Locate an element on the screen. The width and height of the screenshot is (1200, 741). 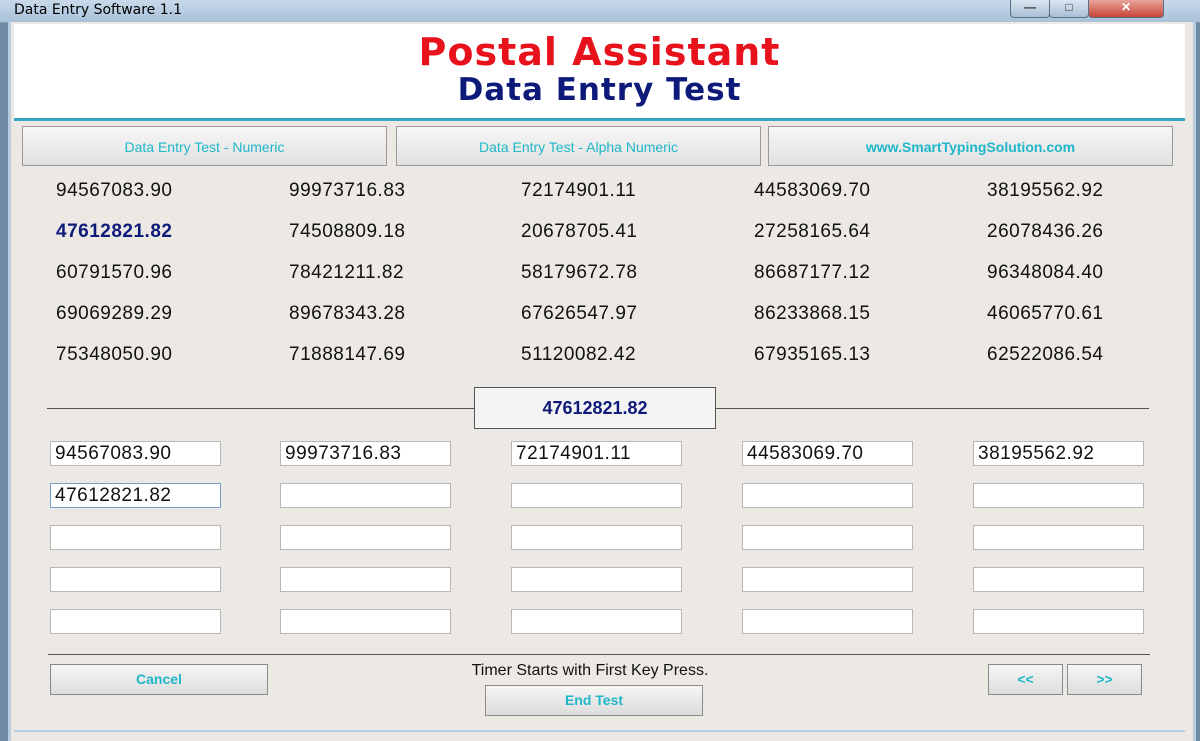
previous-button: << is located at coordinates (1025, 679).